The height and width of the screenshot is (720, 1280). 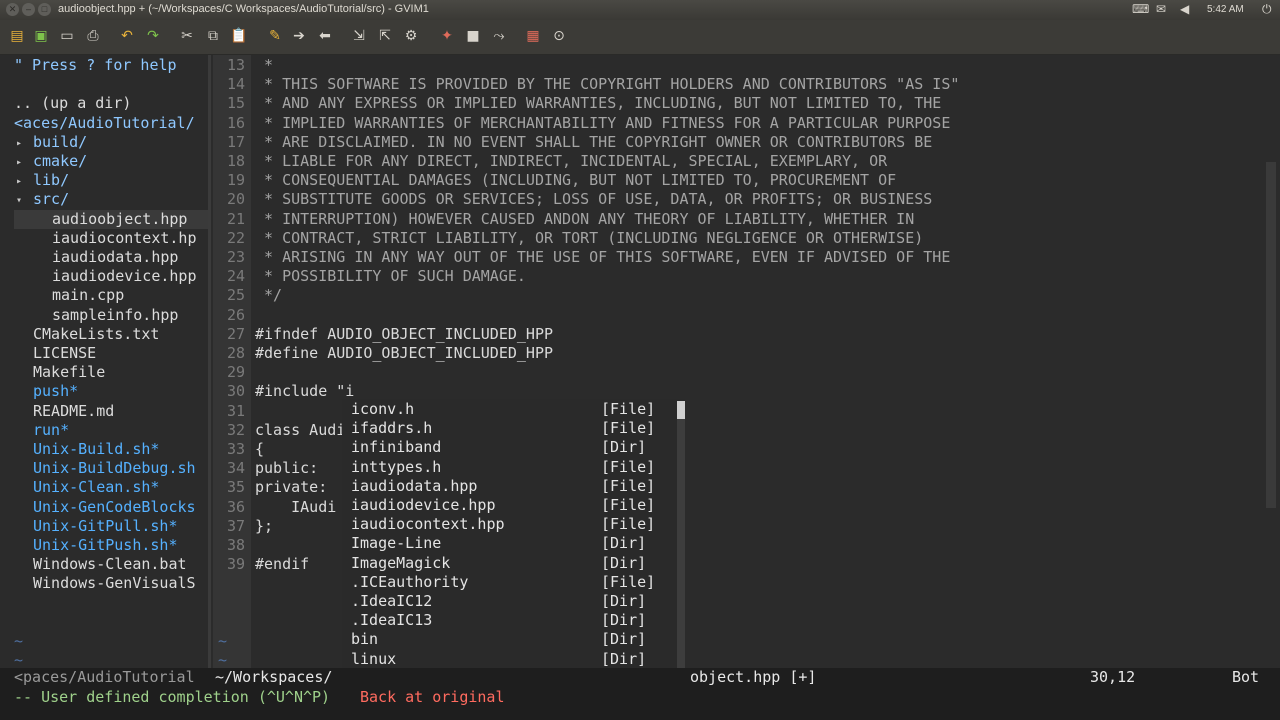 I want to click on code-line: */, so click(x=268, y=295).